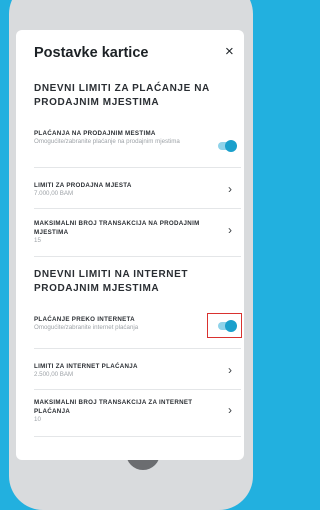  What do you see at coordinates (95, 133) in the screenshot?
I see `pos-payments-title: PLAĆANJA NA PRODAJNIM MESTIMA` at bounding box center [95, 133].